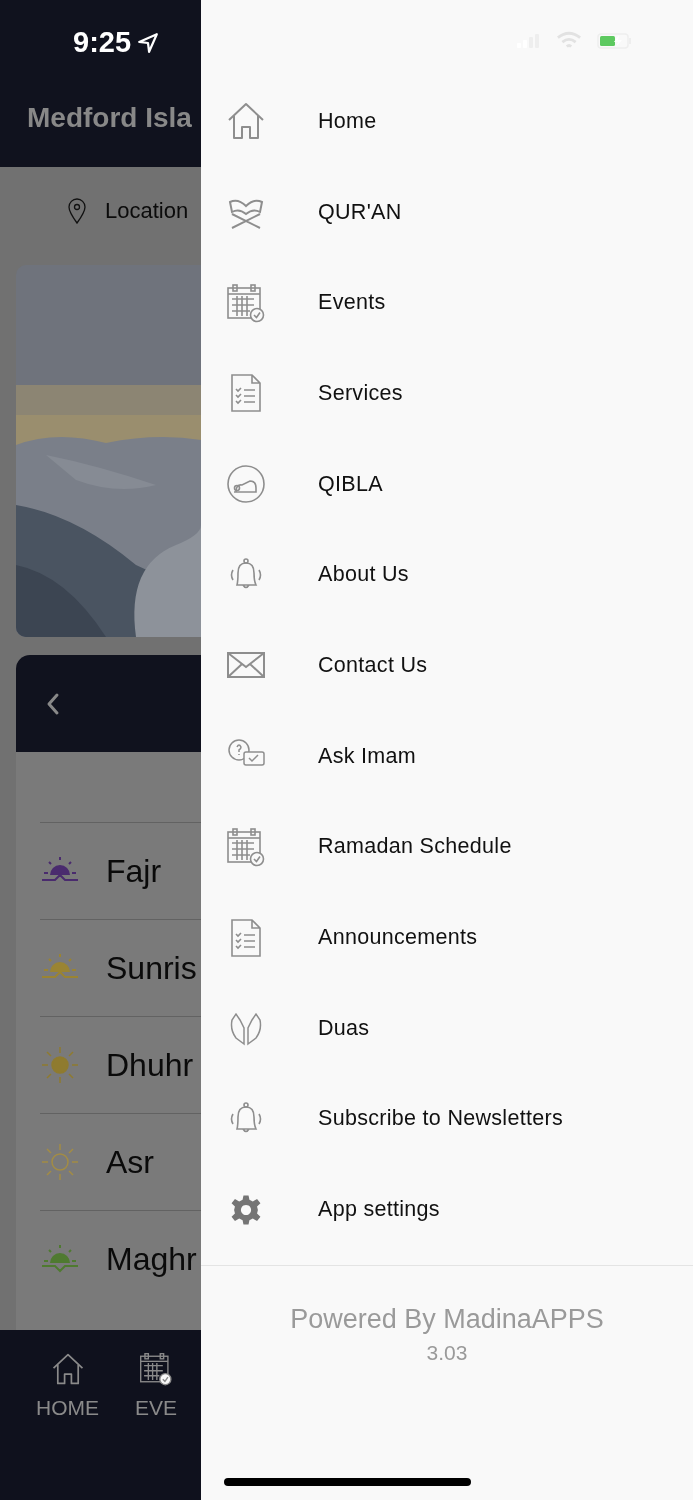 The width and height of the screenshot is (693, 1500). Describe the element at coordinates (156, 1408) in the screenshot. I see `tab-label: EVE` at that location.